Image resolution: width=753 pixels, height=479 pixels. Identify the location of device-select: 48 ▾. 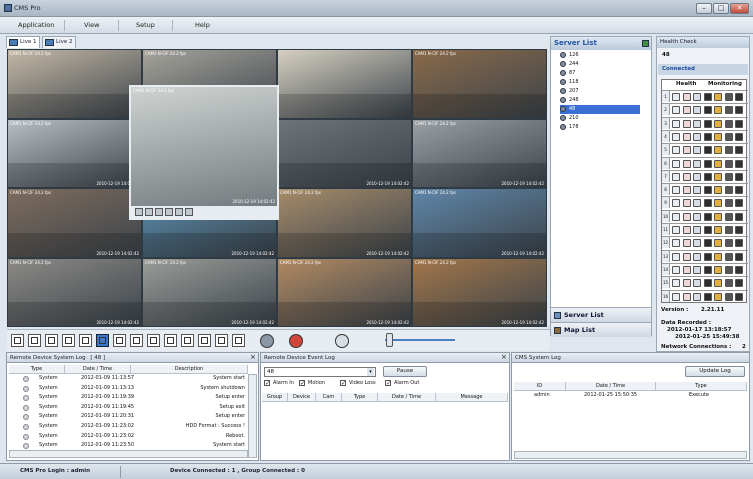
(320, 372).